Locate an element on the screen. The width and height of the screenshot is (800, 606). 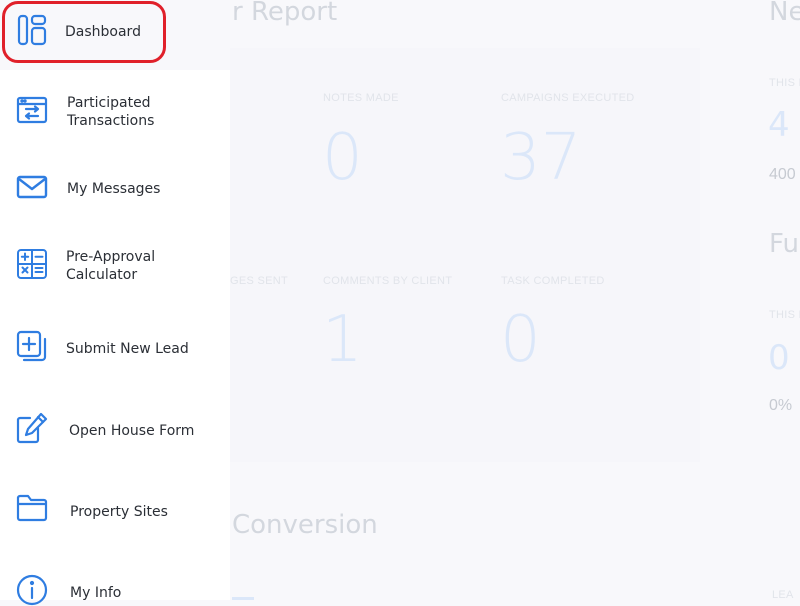
transactions-icon is located at coordinates (32, 110).